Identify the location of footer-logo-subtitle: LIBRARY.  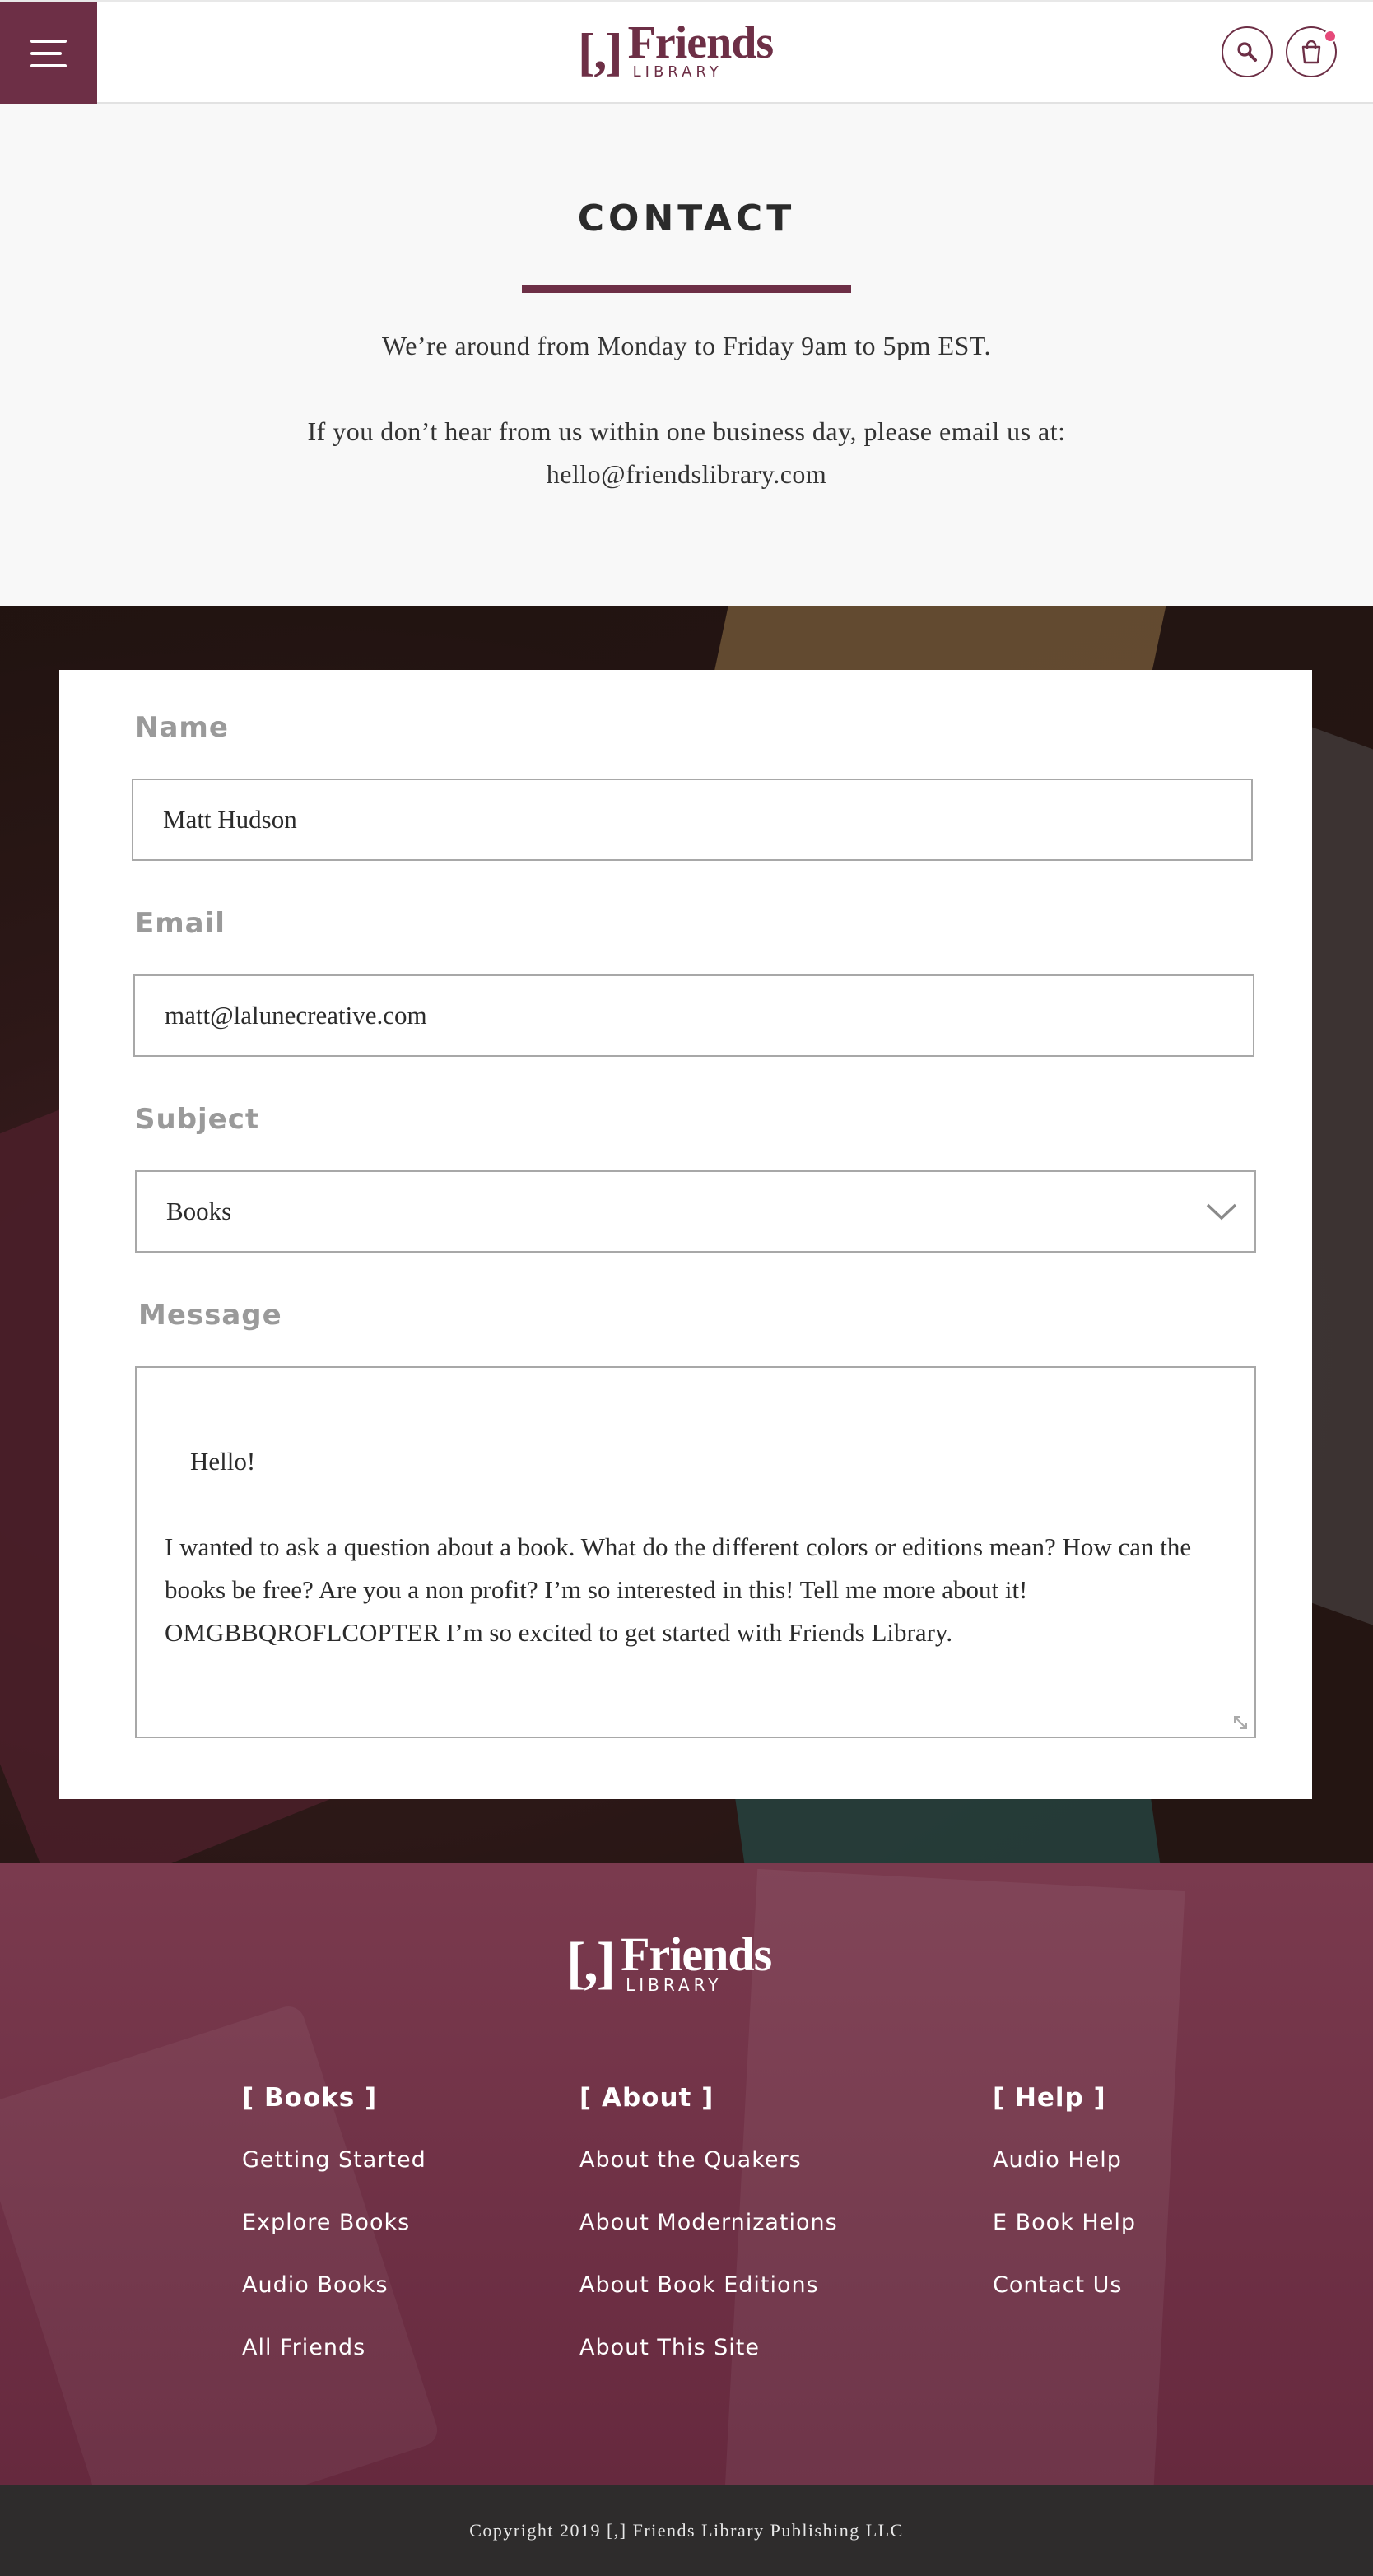
(674, 1985).